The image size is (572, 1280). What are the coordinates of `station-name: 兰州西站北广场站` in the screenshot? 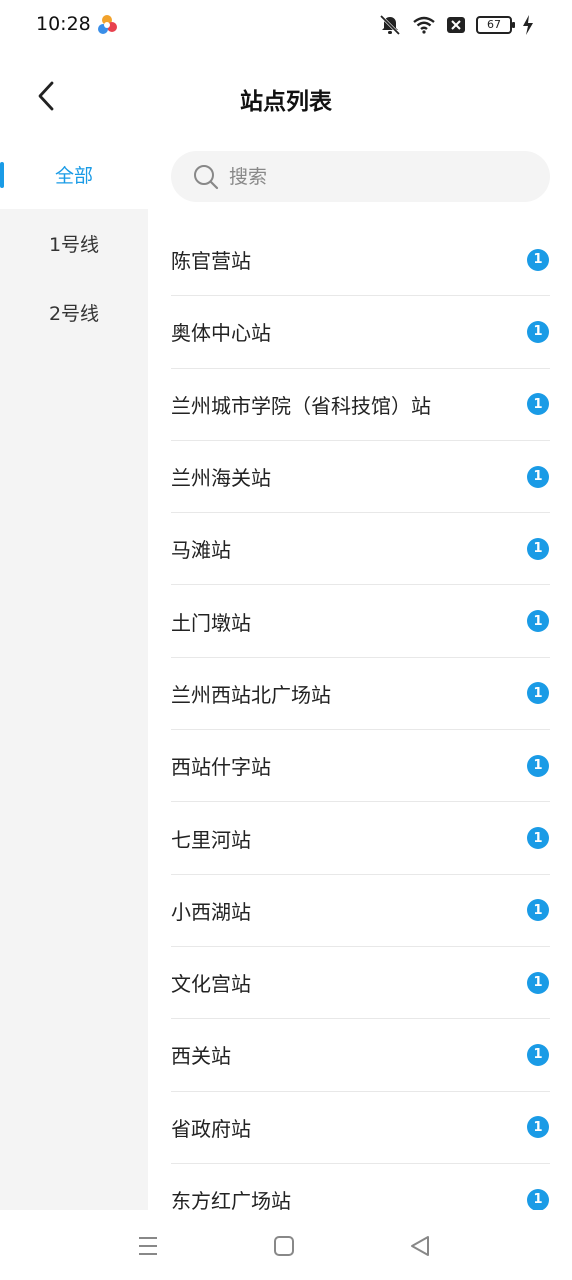 It's located at (251, 694).